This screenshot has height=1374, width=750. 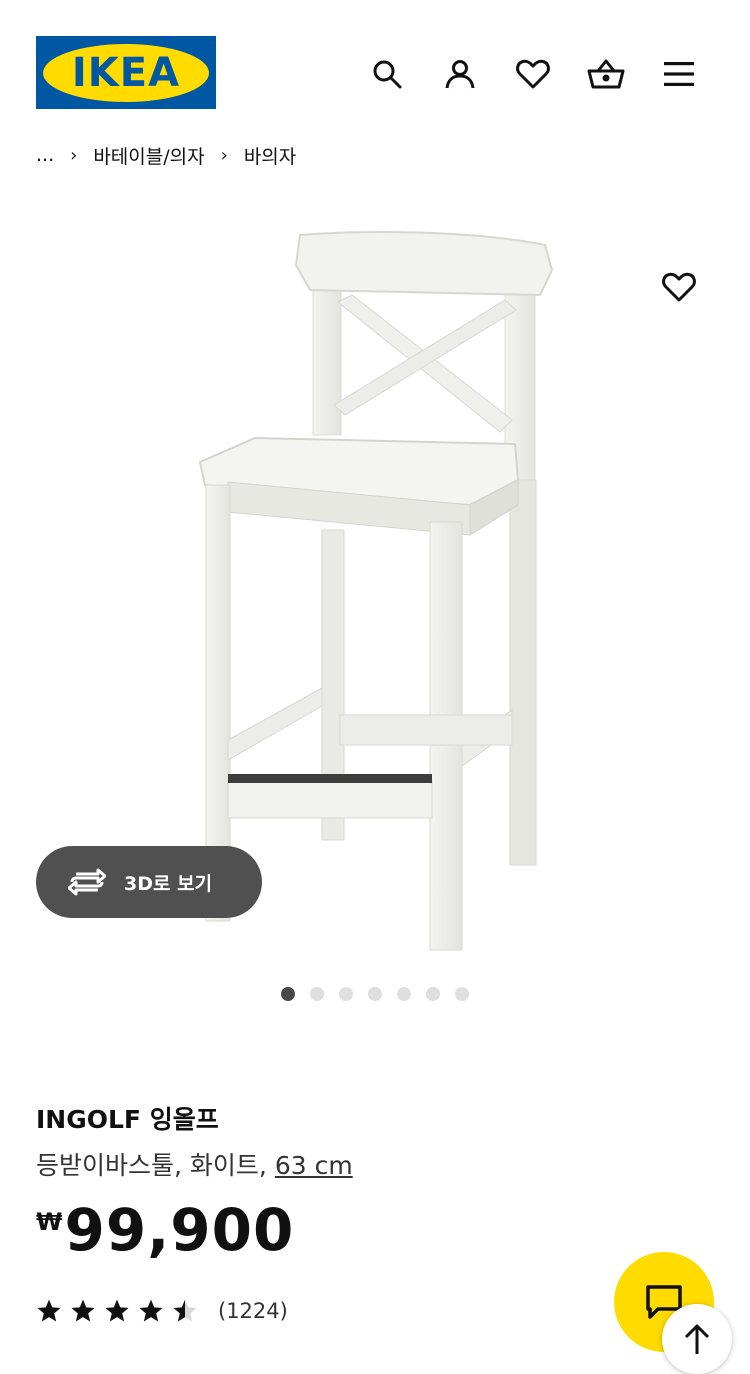 What do you see at coordinates (679, 74) in the screenshot?
I see `menu-icon` at bounding box center [679, 74].